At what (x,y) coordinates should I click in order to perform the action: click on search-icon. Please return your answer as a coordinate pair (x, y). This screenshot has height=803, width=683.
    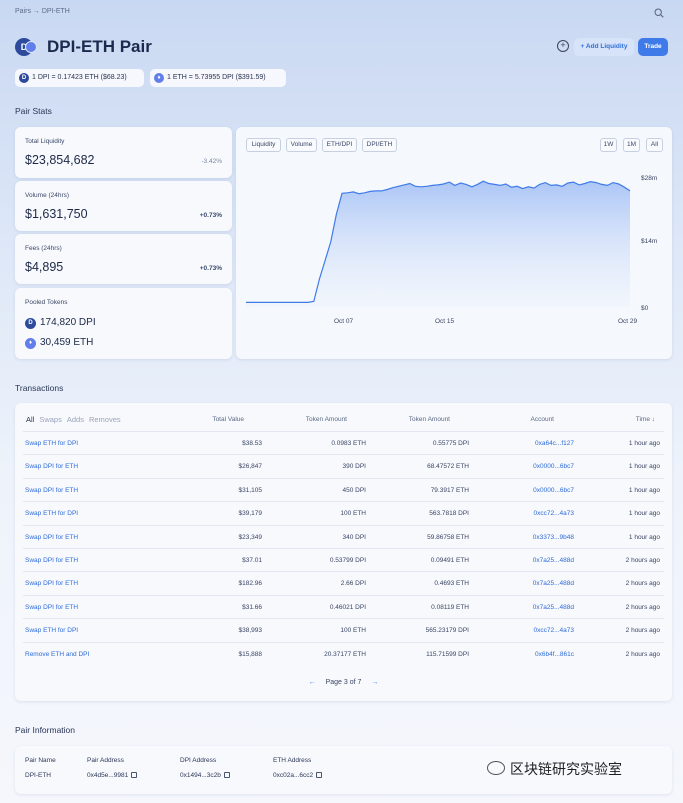
    Looking at the image, I should click on (659, 14).